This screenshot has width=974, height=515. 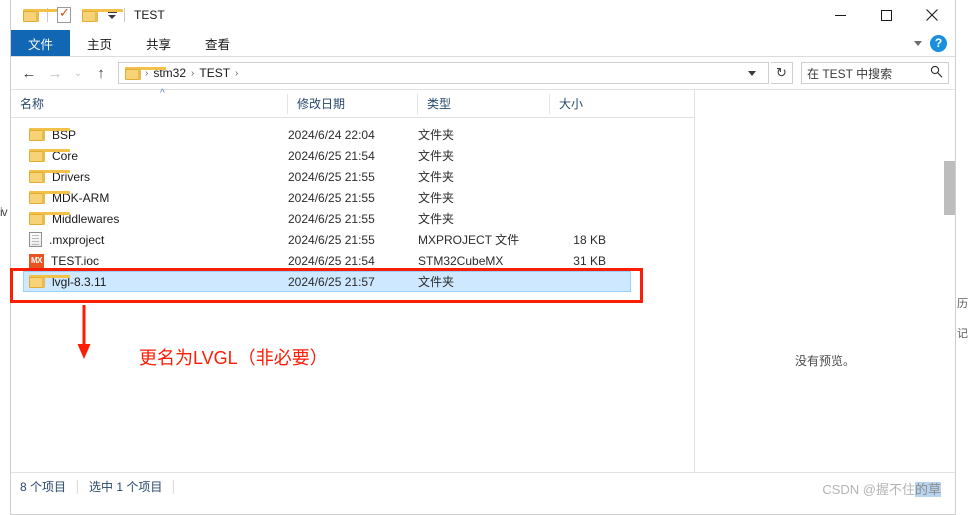 What do you see at coordinates (36, 260) in the screenshot?
I see `cubemx-ioc-file-icon: MX` at bounding box center [36, 260].